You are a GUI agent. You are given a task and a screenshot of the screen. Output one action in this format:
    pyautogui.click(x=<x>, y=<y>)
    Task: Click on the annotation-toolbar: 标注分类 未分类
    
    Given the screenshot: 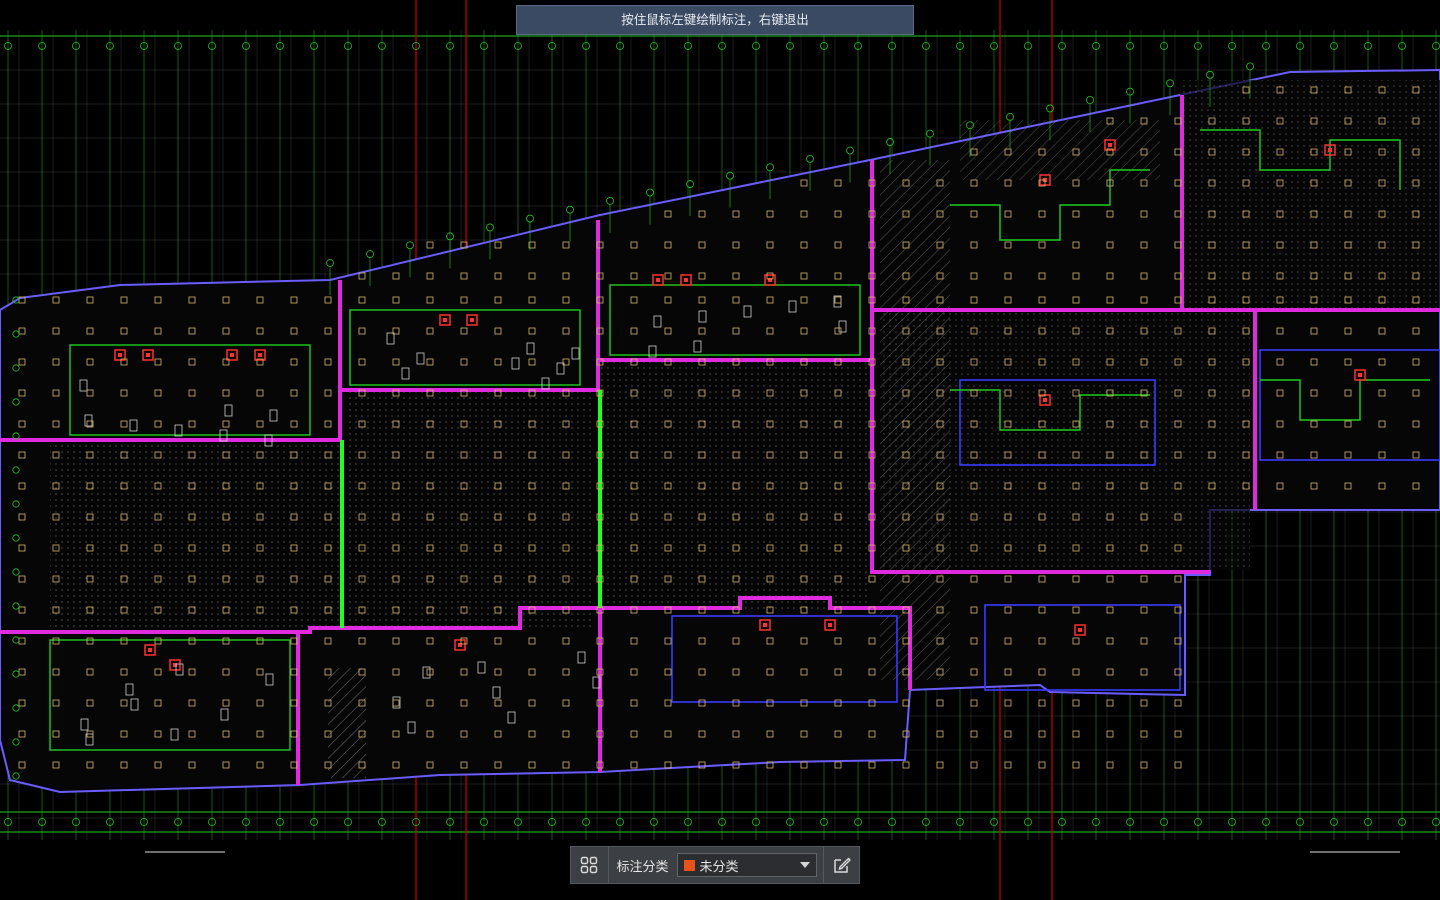 What is the action you would take?
    pyautogui.click(x=715, y=865)
    